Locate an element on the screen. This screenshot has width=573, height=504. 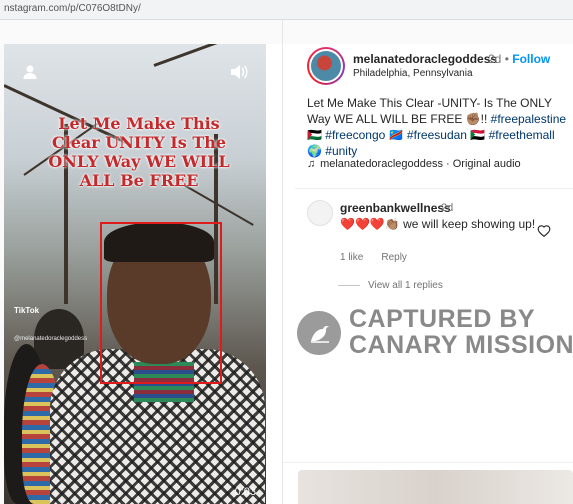
comment-actions: 1 like Reply is located at coordinates (373, 257).